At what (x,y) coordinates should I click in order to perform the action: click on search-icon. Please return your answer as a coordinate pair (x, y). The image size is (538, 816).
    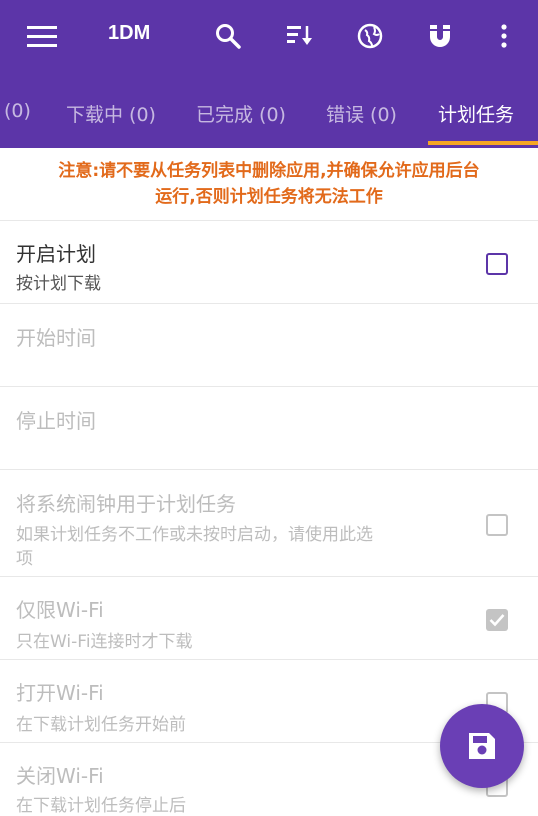
    Looking at the image, I should click on (228, 36).